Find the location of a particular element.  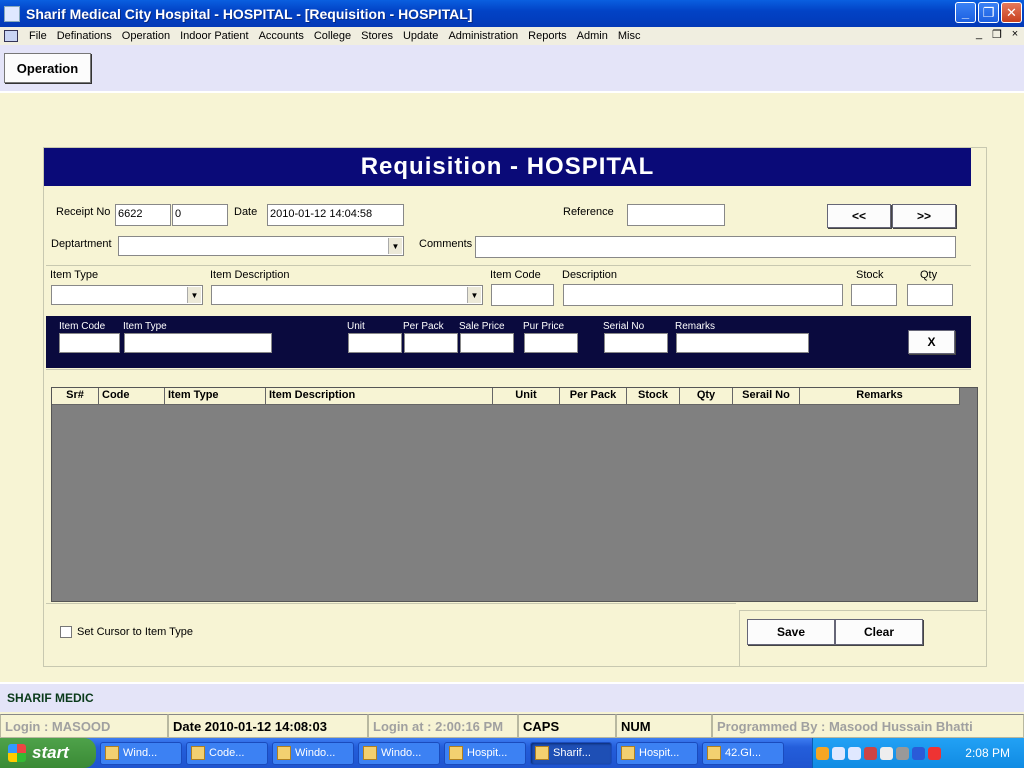

remove-item-button: X is located at coordinates (931, 342).